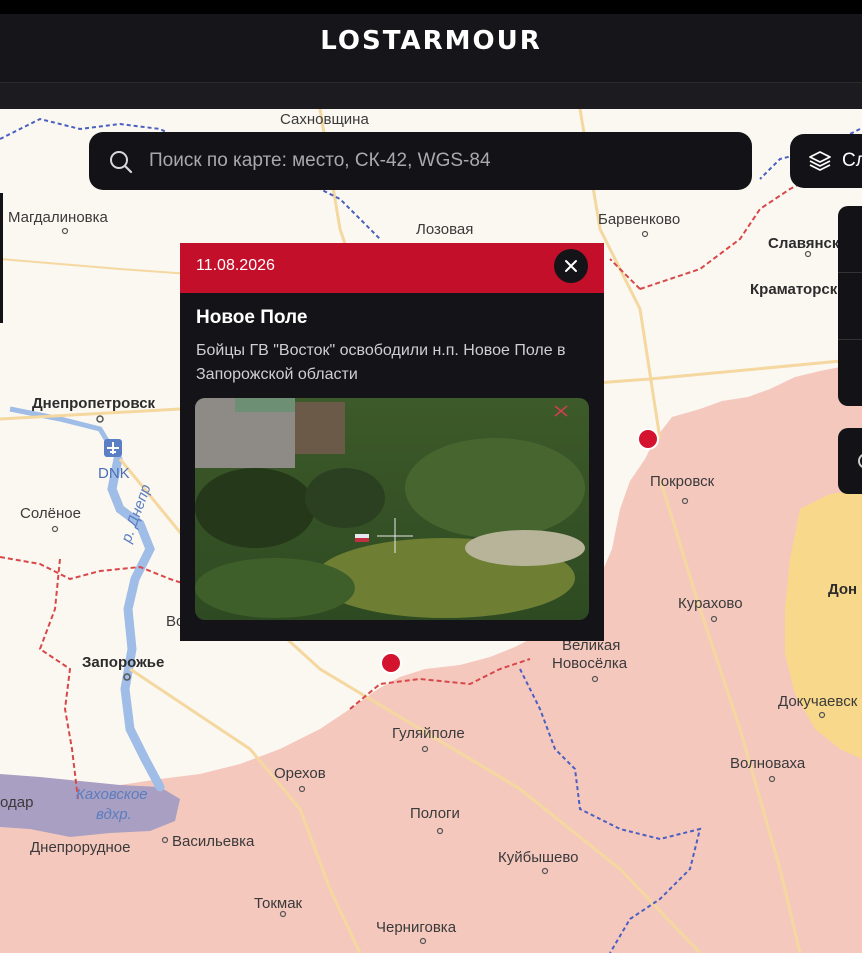 Image resolution: width=862 pixels, height=953 pixels. I want to click on map-label-solenoe: Солёное, so click(50, 513).